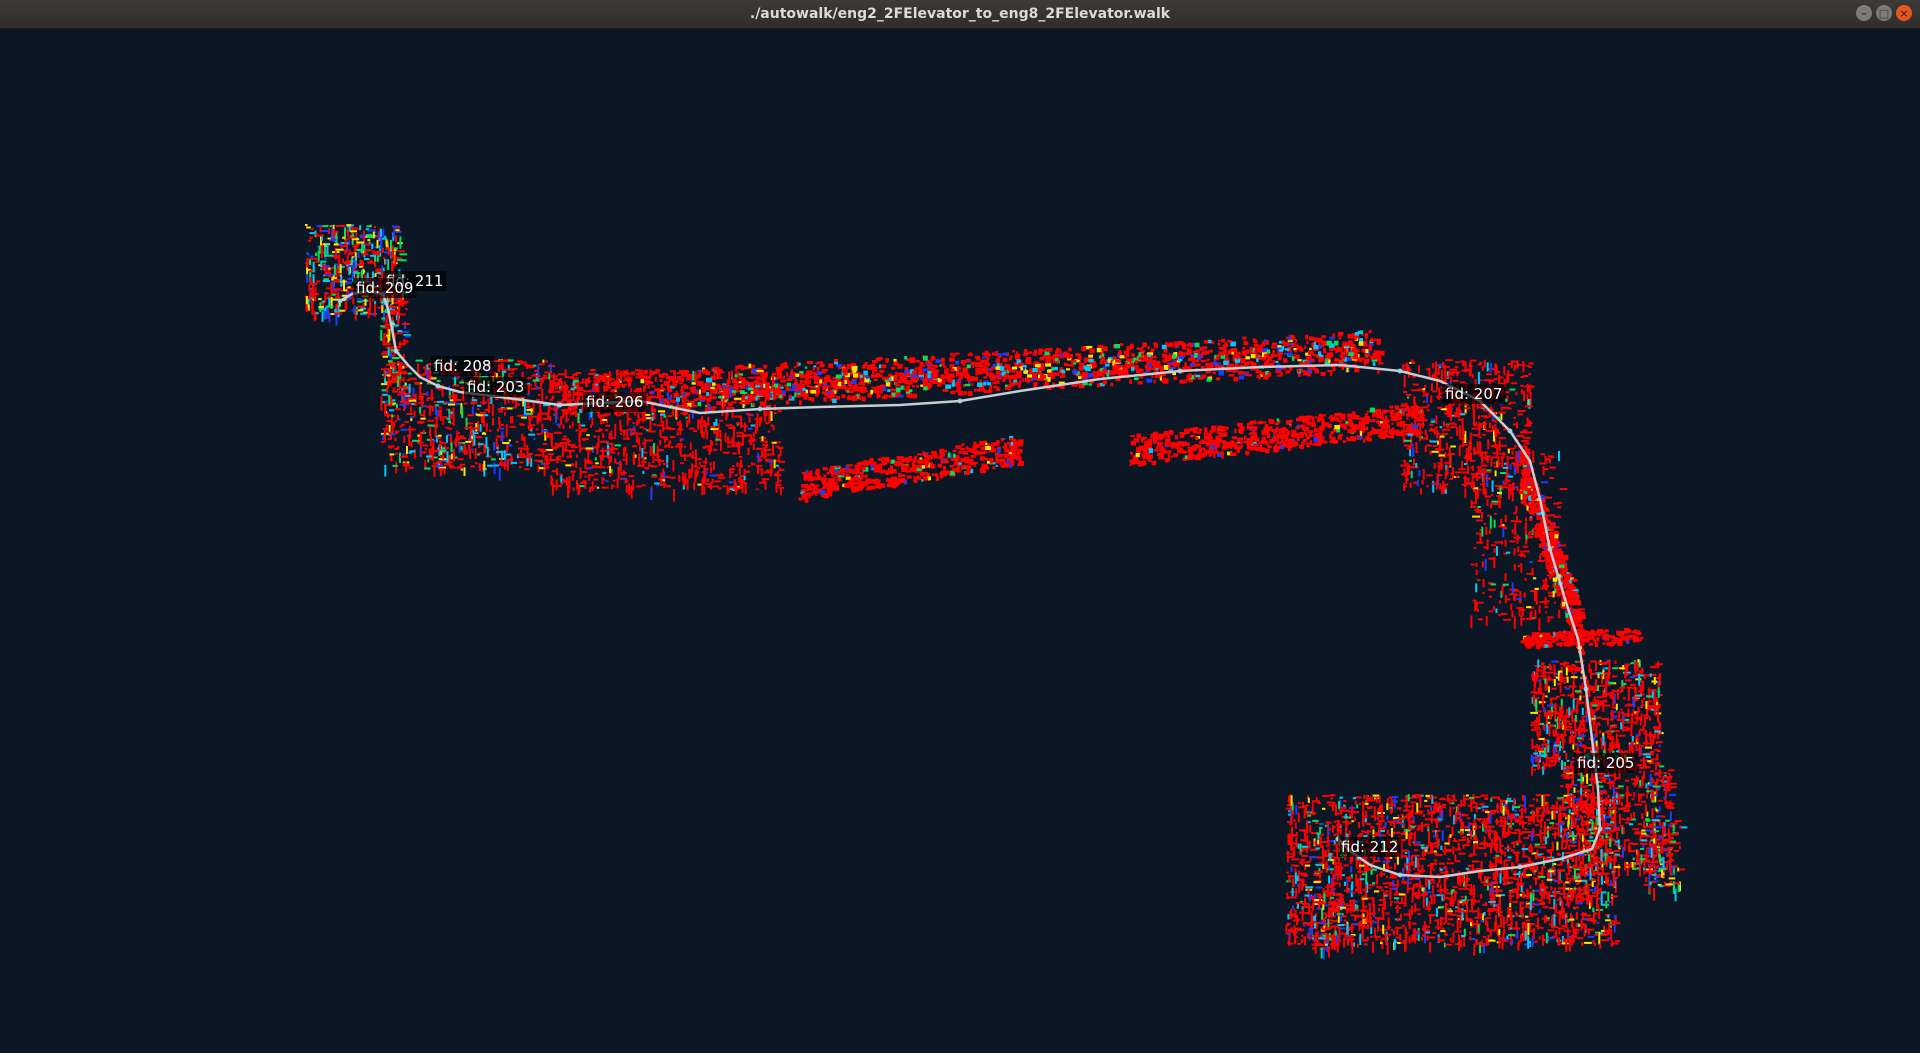  I want to click on fiducial-label: fid: 206, so click(615, 402).